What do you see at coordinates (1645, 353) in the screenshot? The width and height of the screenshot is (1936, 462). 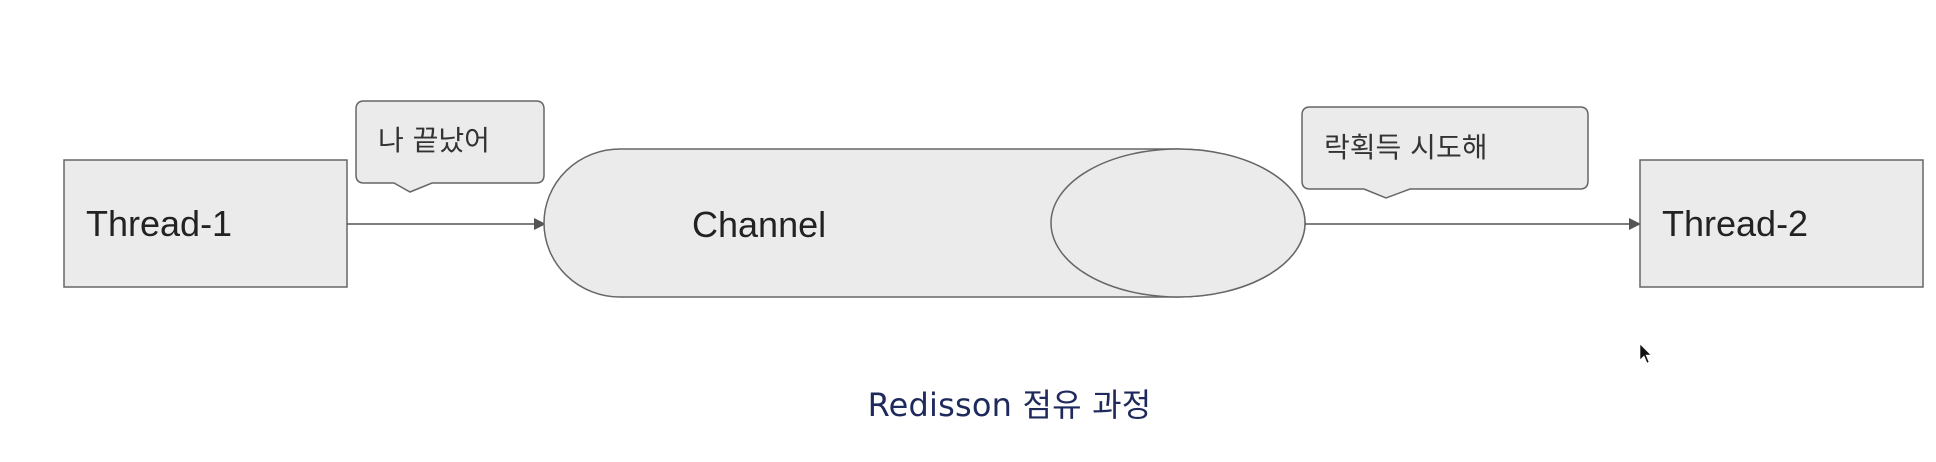 I see `mouse-cursor-icon` at bounding box center [1645, 353].